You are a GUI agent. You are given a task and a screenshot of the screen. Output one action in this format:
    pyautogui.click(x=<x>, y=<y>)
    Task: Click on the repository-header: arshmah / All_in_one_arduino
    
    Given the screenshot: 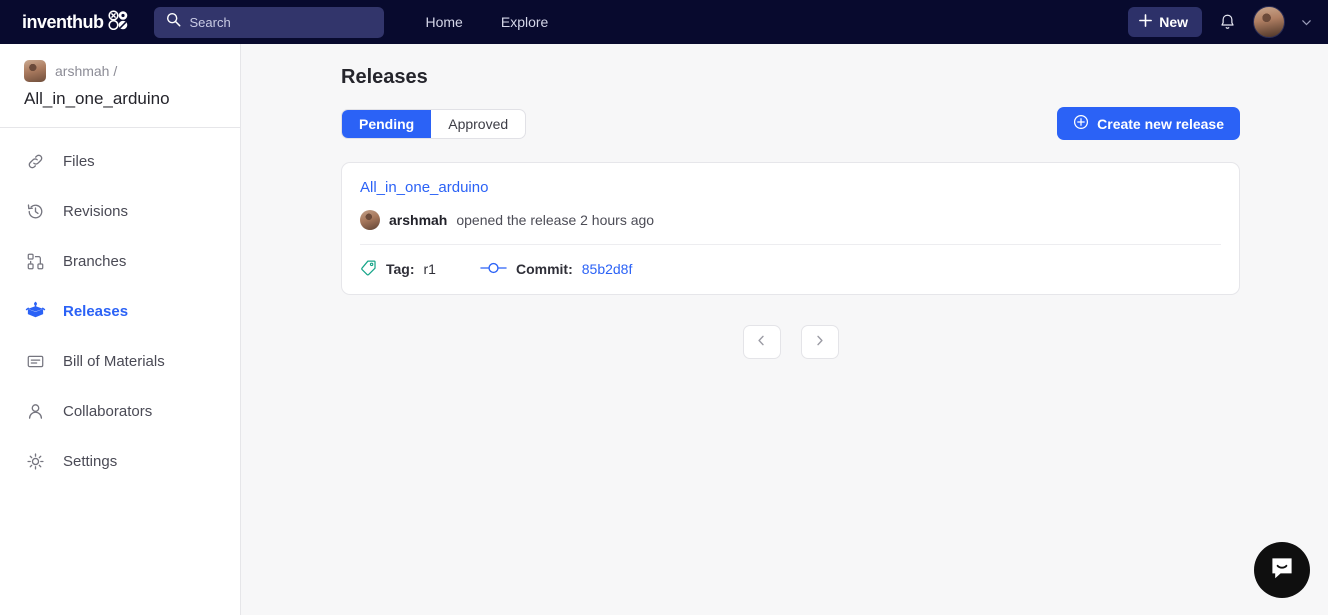 What is the action you would take?
    pyautogui.click(x=120, y=86)
    